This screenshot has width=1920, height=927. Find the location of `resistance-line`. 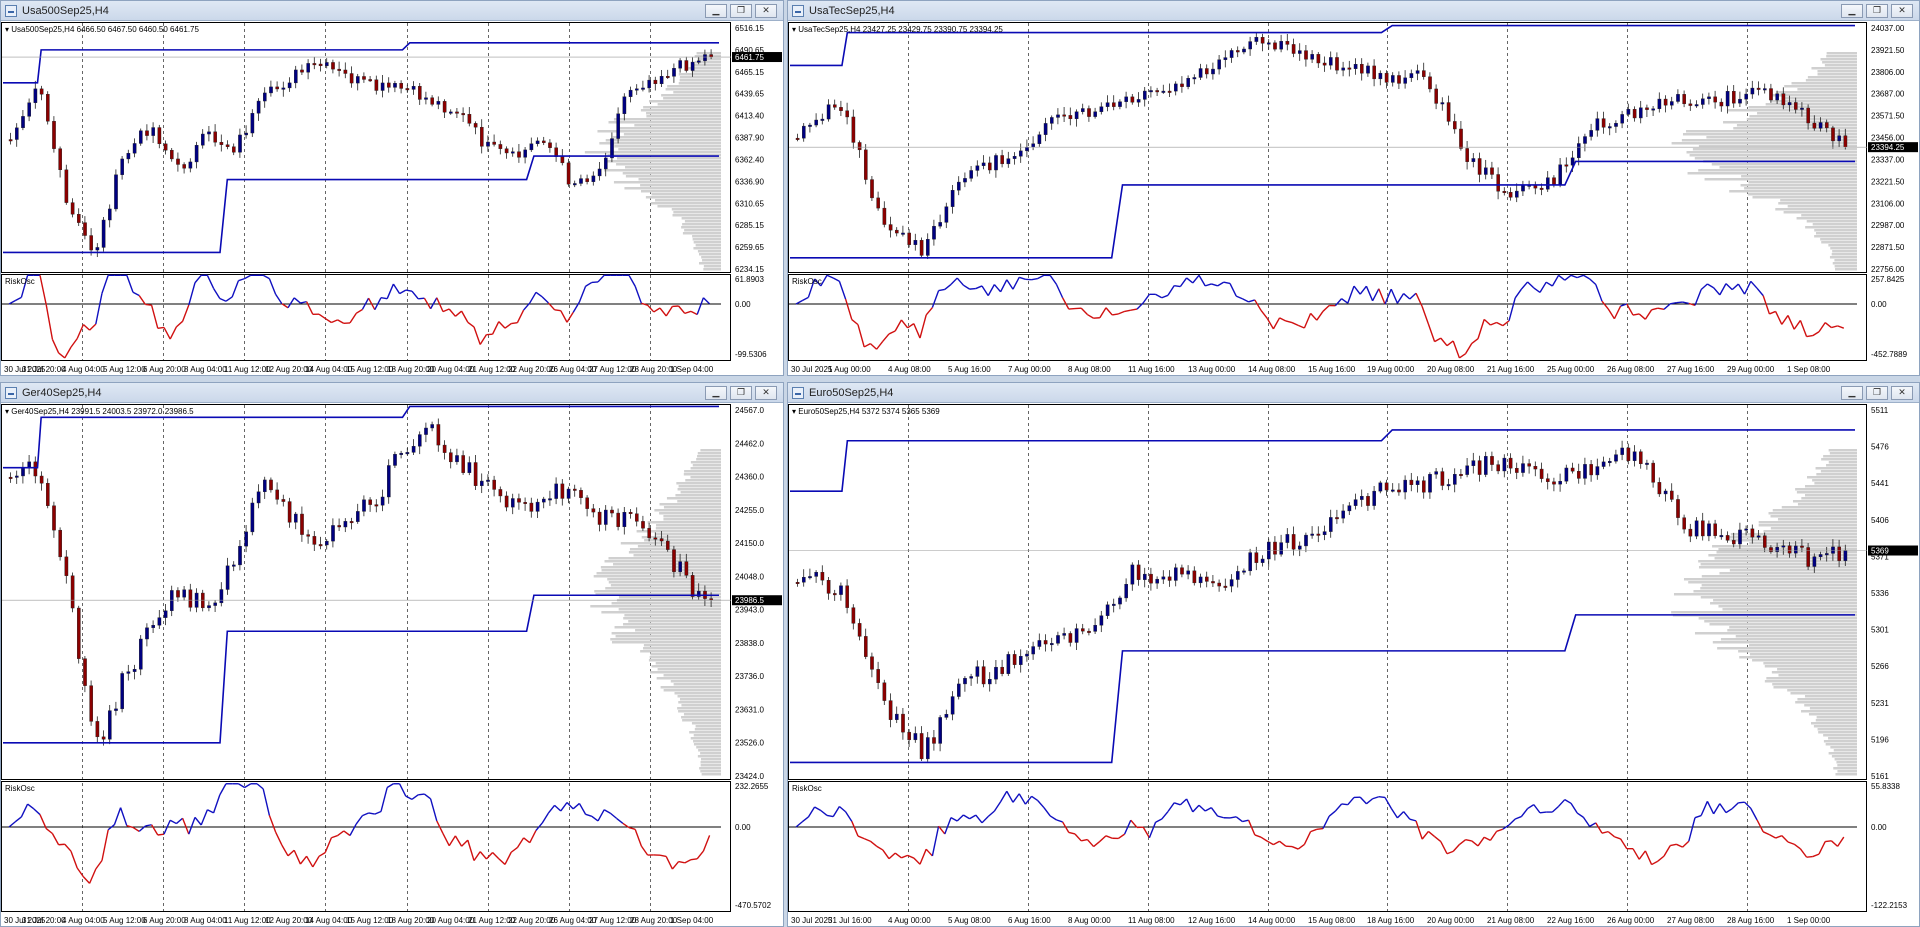

resistance-line is located at coordinates (1322, 460).